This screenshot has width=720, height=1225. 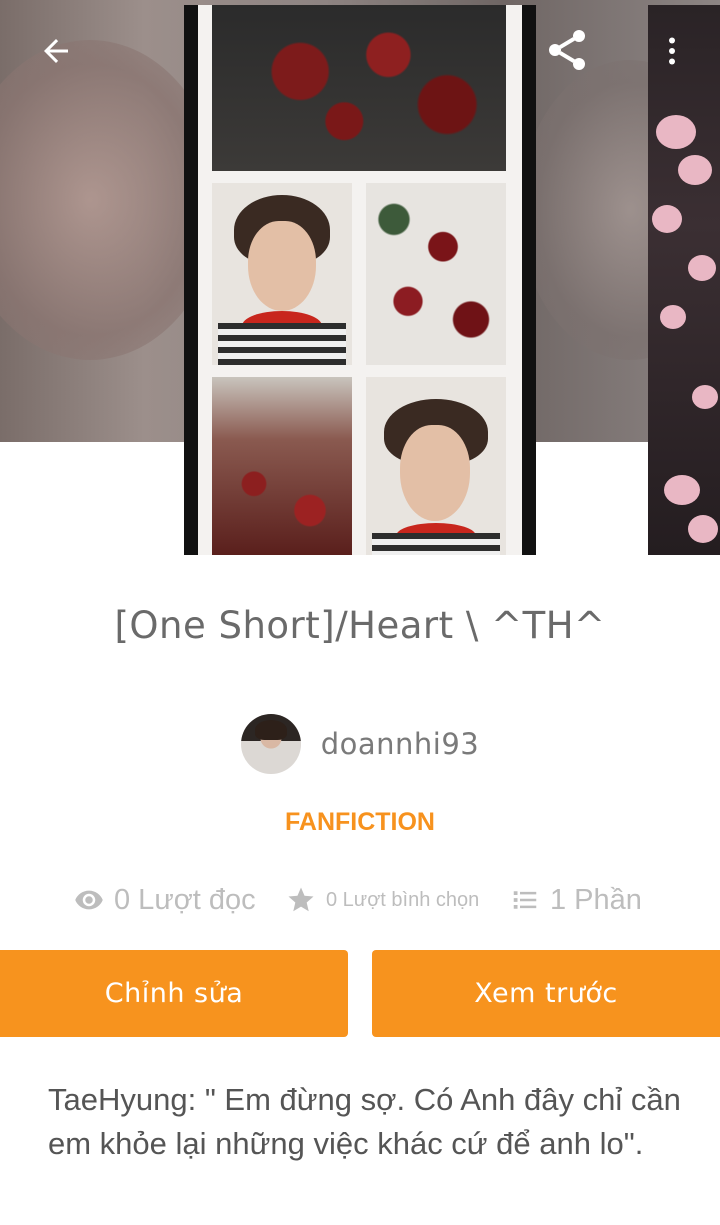 I want to click on votes-count: 0 Lượt bình chọn, so click(x=403, y=899).